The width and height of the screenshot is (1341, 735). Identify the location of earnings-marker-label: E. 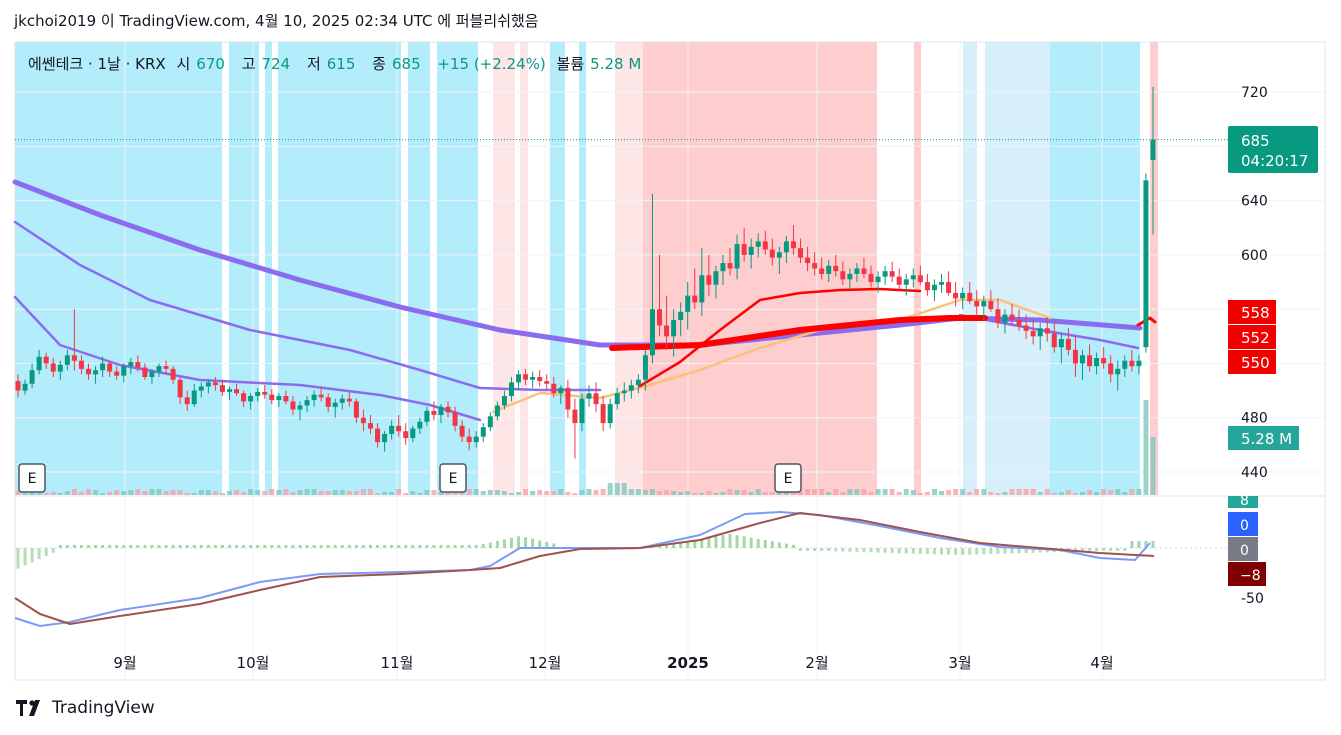
(788, 479).